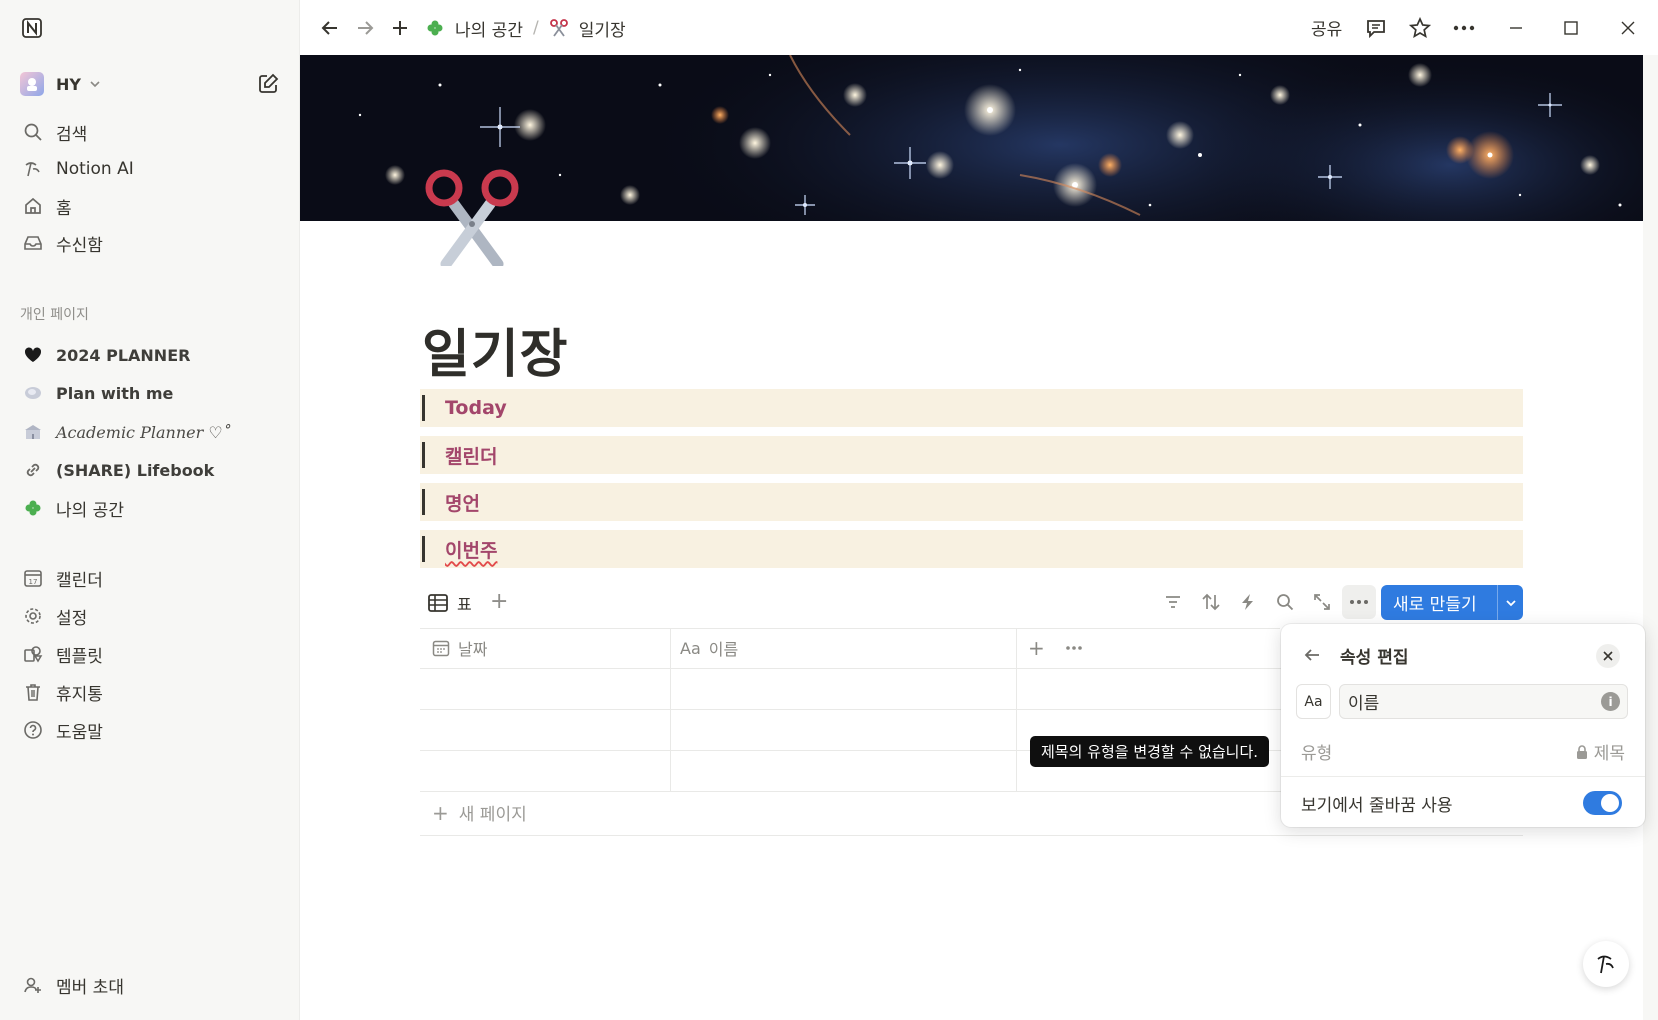 Image resolution: width=1658 pixels, height=1020 pixels. Describe the element at coordinates (150, 243) in the screenshot. I see `sidebar-item-inbox: 수신함` at that location.